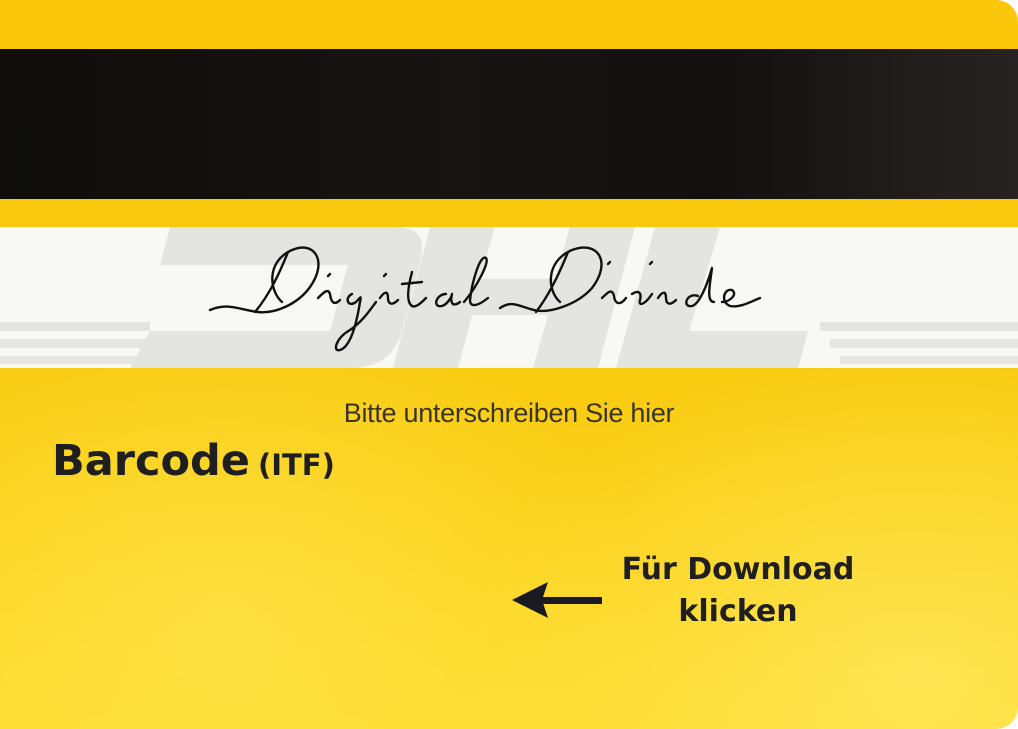  I want to click on barcode-title: Barcode, so click(151, 461).